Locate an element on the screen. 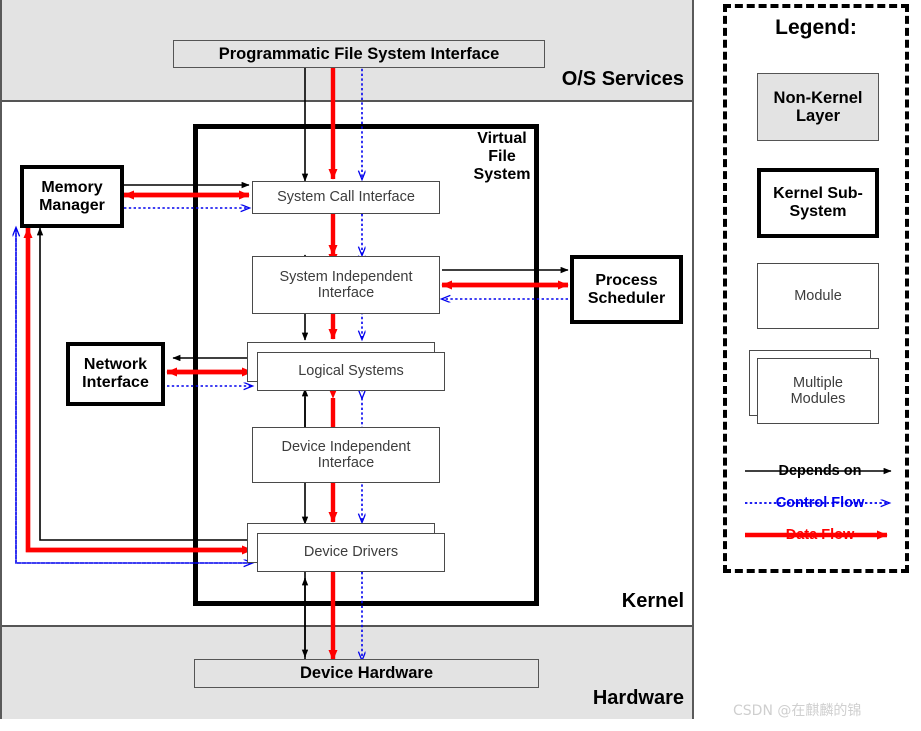 This screenshot has width=921, height=731. box-device-drivers: Device Drivers is located at coordinates (351, 552).